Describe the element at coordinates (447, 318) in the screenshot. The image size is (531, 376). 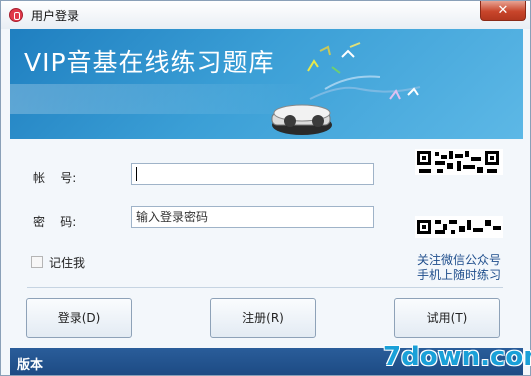
I see `trial-button: 试用(T)` at that location.